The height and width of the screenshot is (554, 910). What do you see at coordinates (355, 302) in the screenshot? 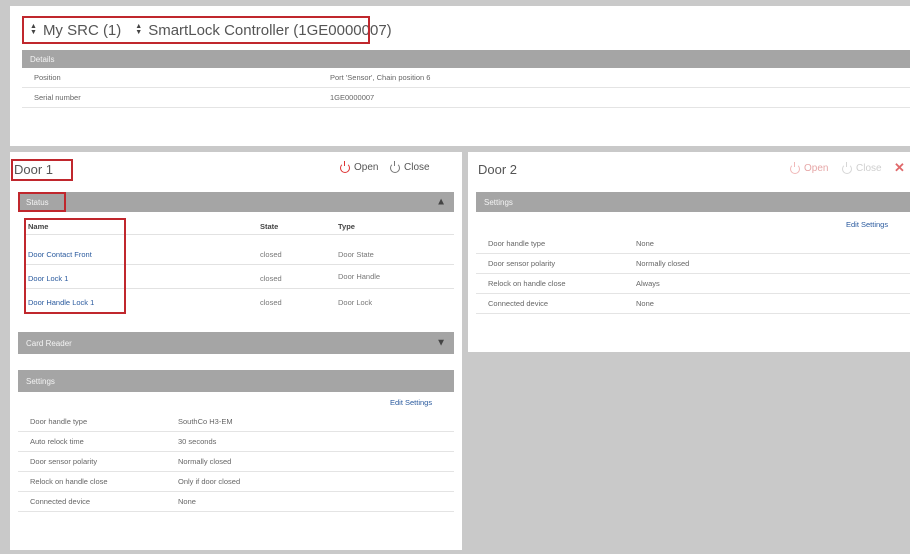
I see `status-item-type: Door Lock` at bounding box center [355, 302].